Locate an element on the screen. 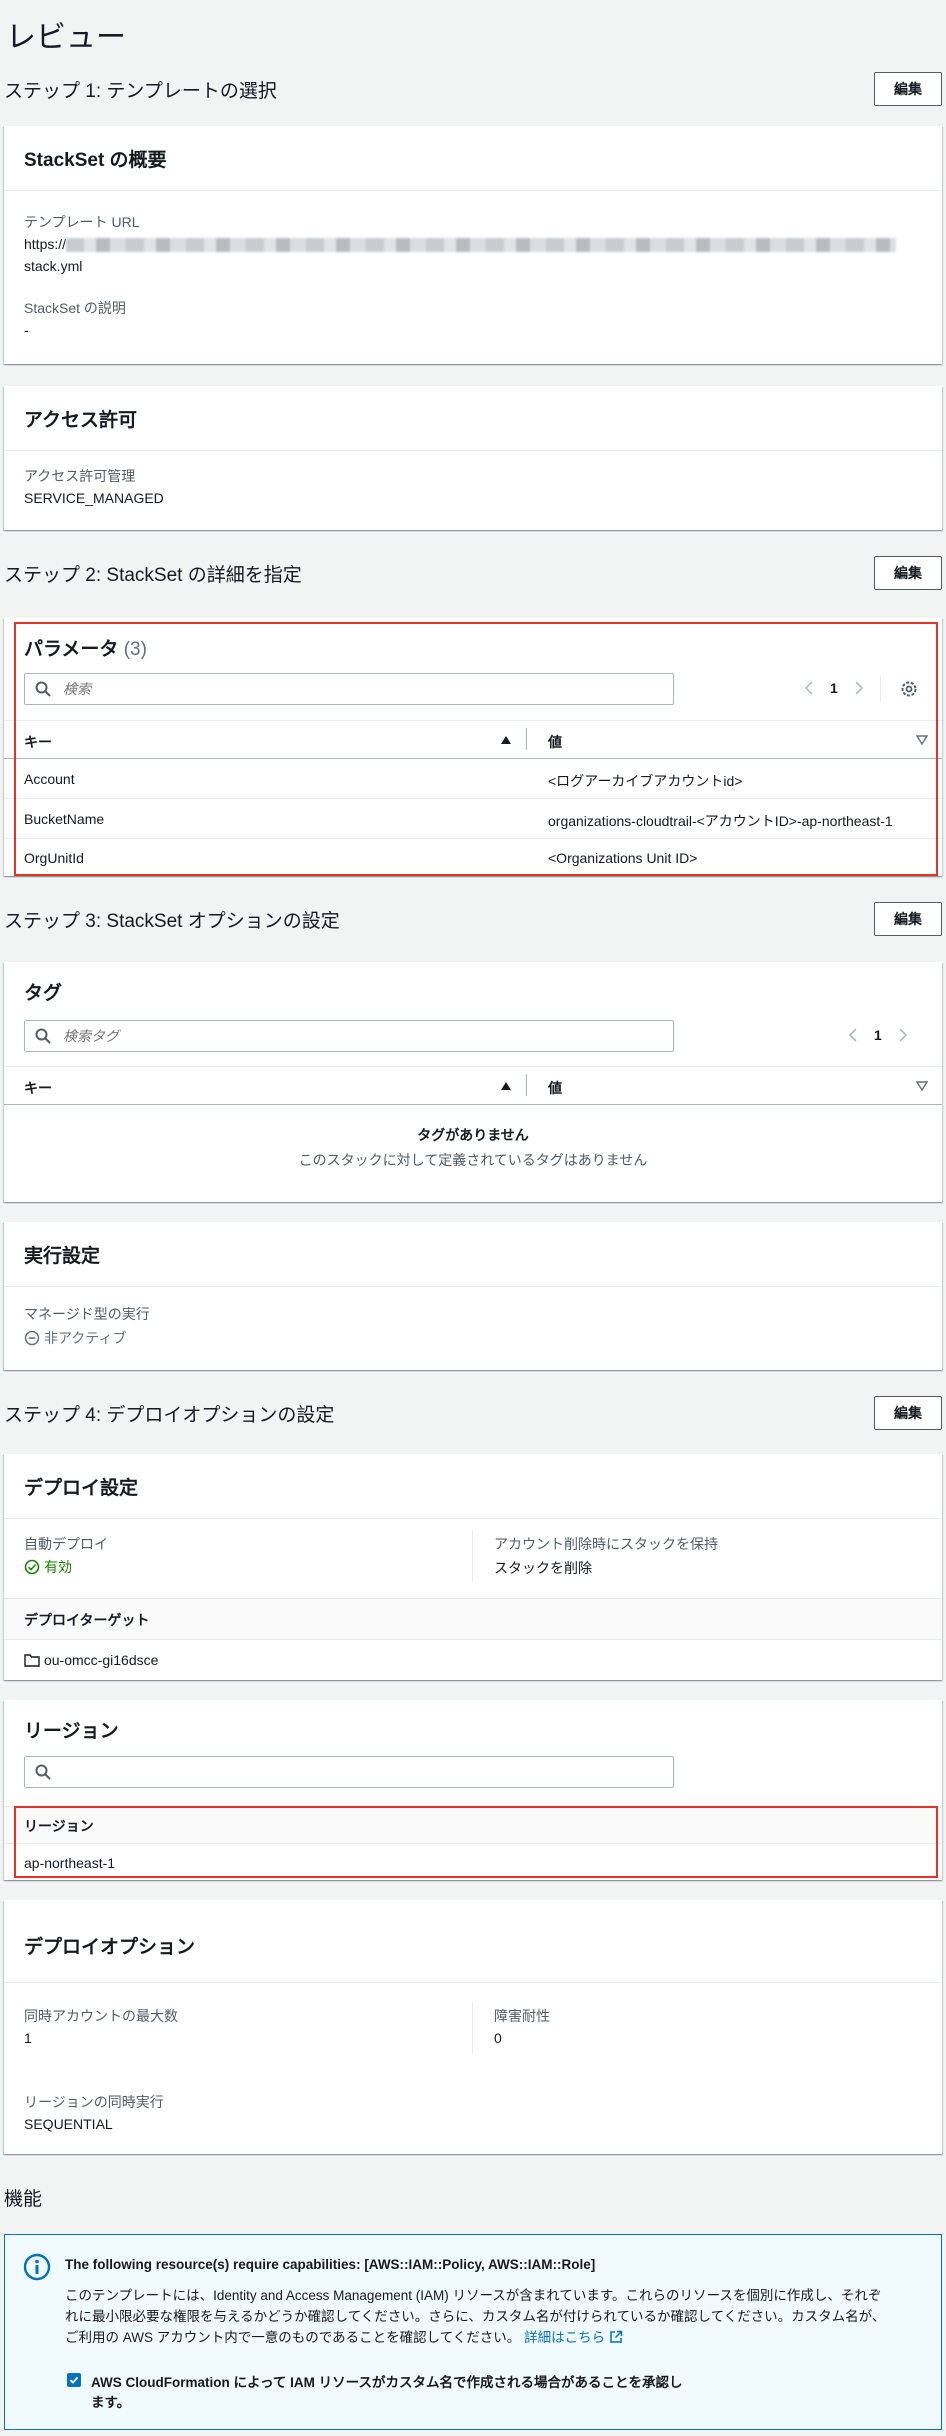 Image resolution: width=946 pixels, height=2436 pixels. sort-ascending-icon is located at coordinates (506, 1086).